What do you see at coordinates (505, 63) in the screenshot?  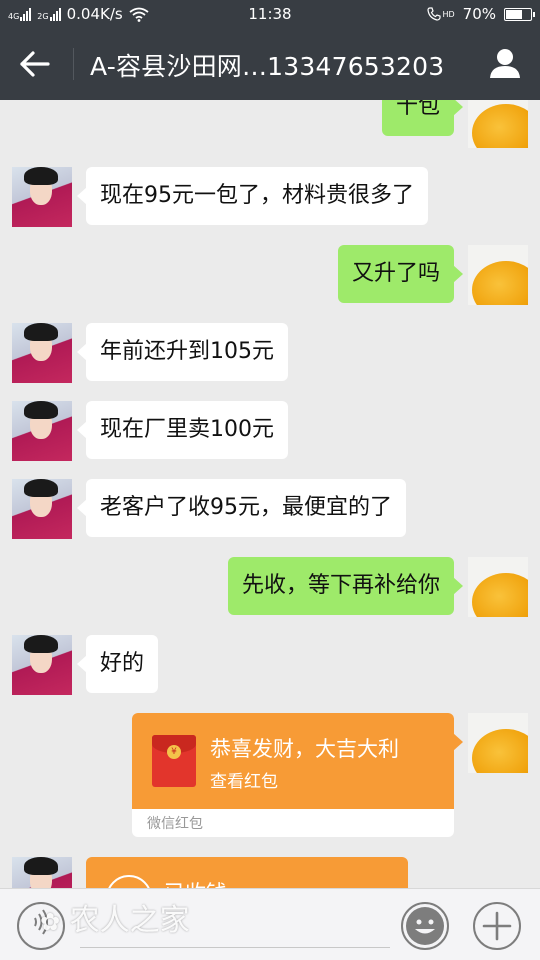 I see `person-icon` at bounding box center [505, 63].